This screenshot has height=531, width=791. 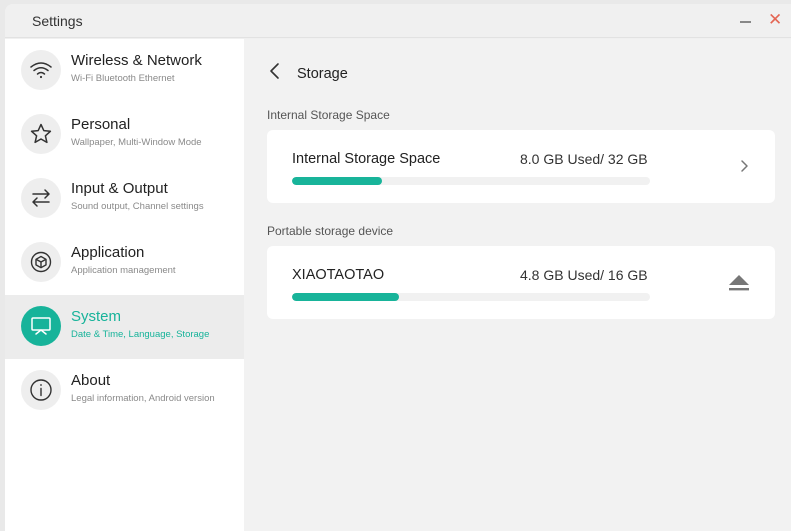 What do you see at coordinates (41, 326) in the screenshot?
I see `monitor-icon` at bounding box center [41, 326].